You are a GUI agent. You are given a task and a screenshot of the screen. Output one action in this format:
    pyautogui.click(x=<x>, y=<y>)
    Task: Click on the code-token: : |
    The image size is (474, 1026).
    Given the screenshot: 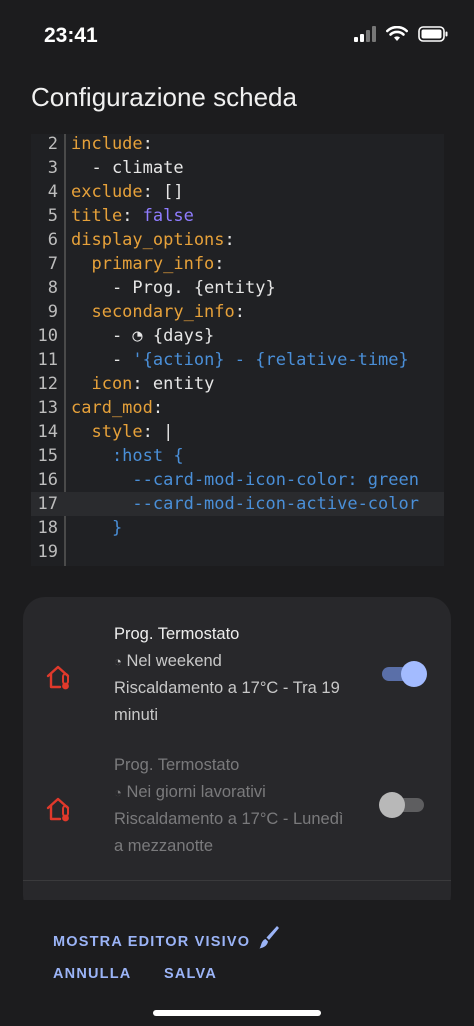 What is the action you would take?
    pyautogui.click(x=158, y=432)
    